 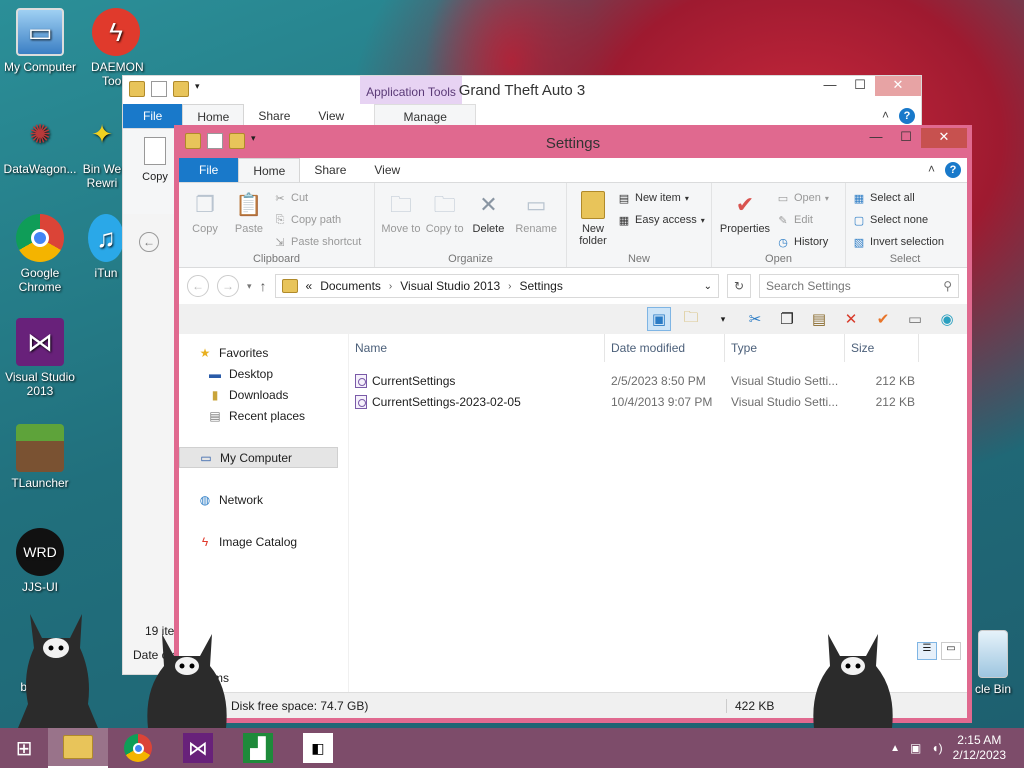 I want to click on computer-icon: ▭, so click(x=40, y=32).